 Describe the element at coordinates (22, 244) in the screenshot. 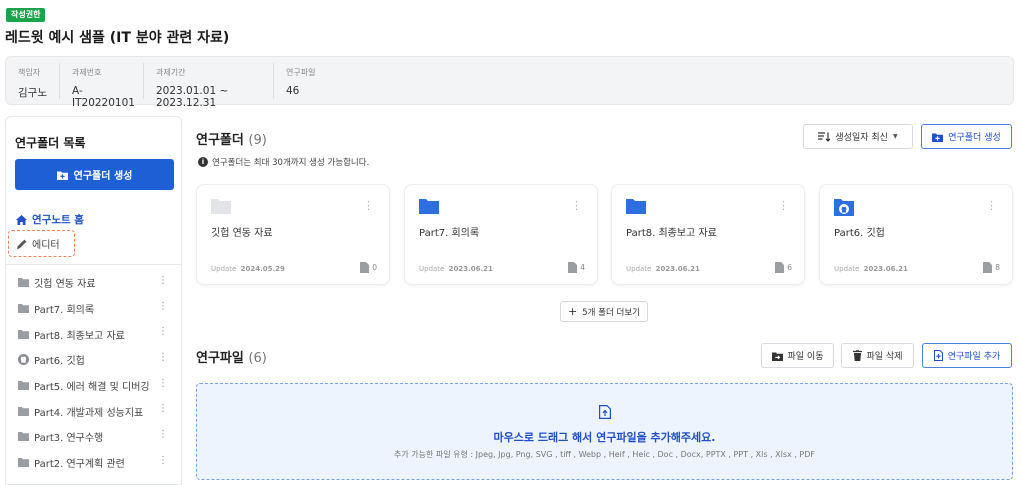

I see `pencil-icon` at that location.